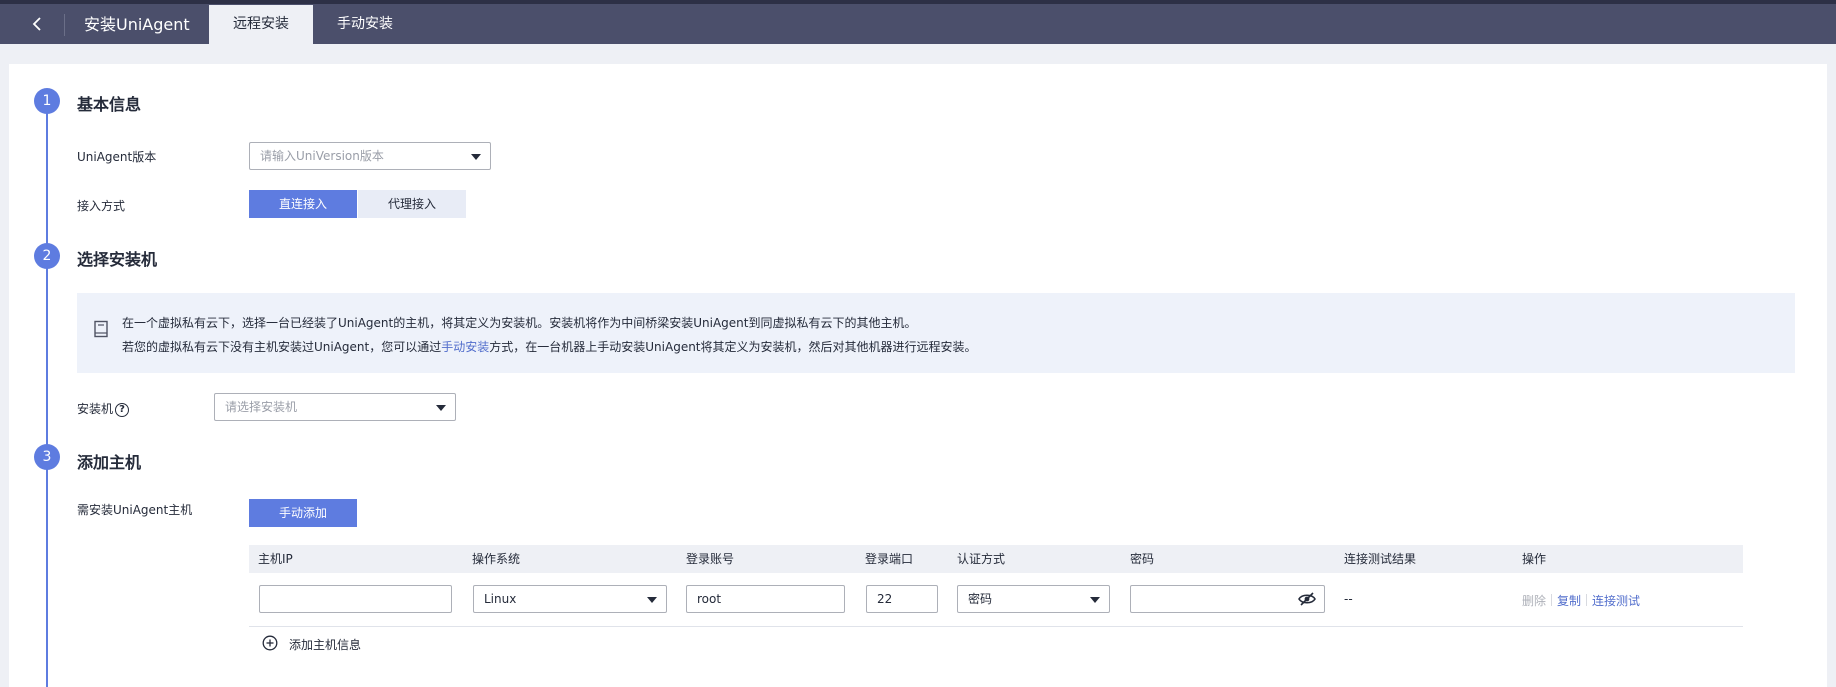  I want to click on installer-placeholder: 请选择安装机, so click(261, 407).